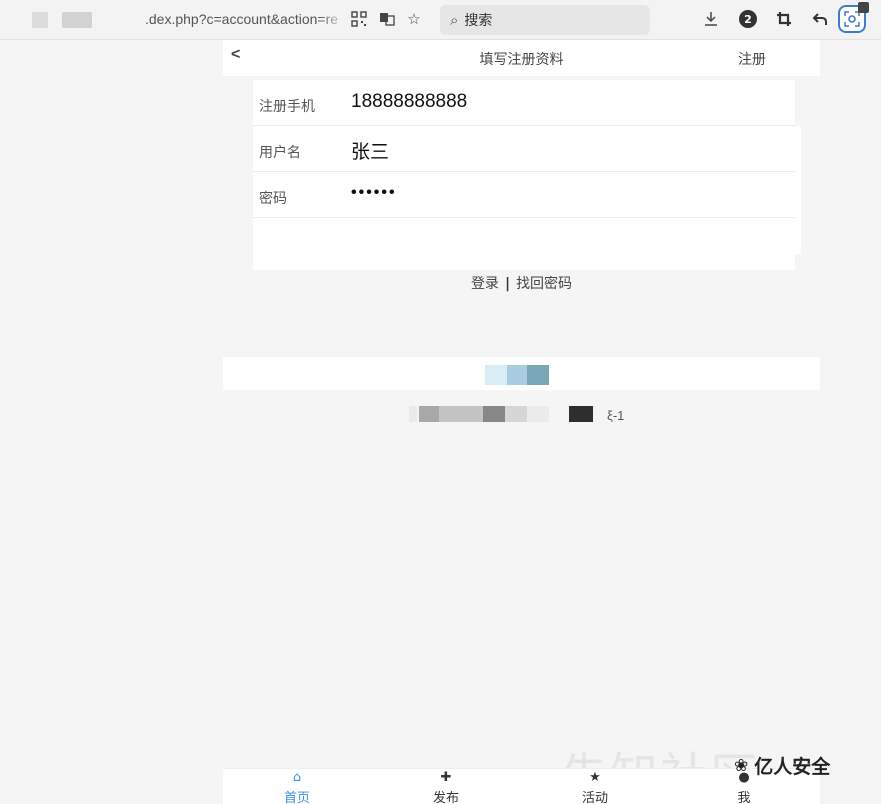 The height and width of the screenshot is (804, 881). Describe the element at coordinates (374, 193) in the screenshot. I see `password-input: ••••••` at that location.